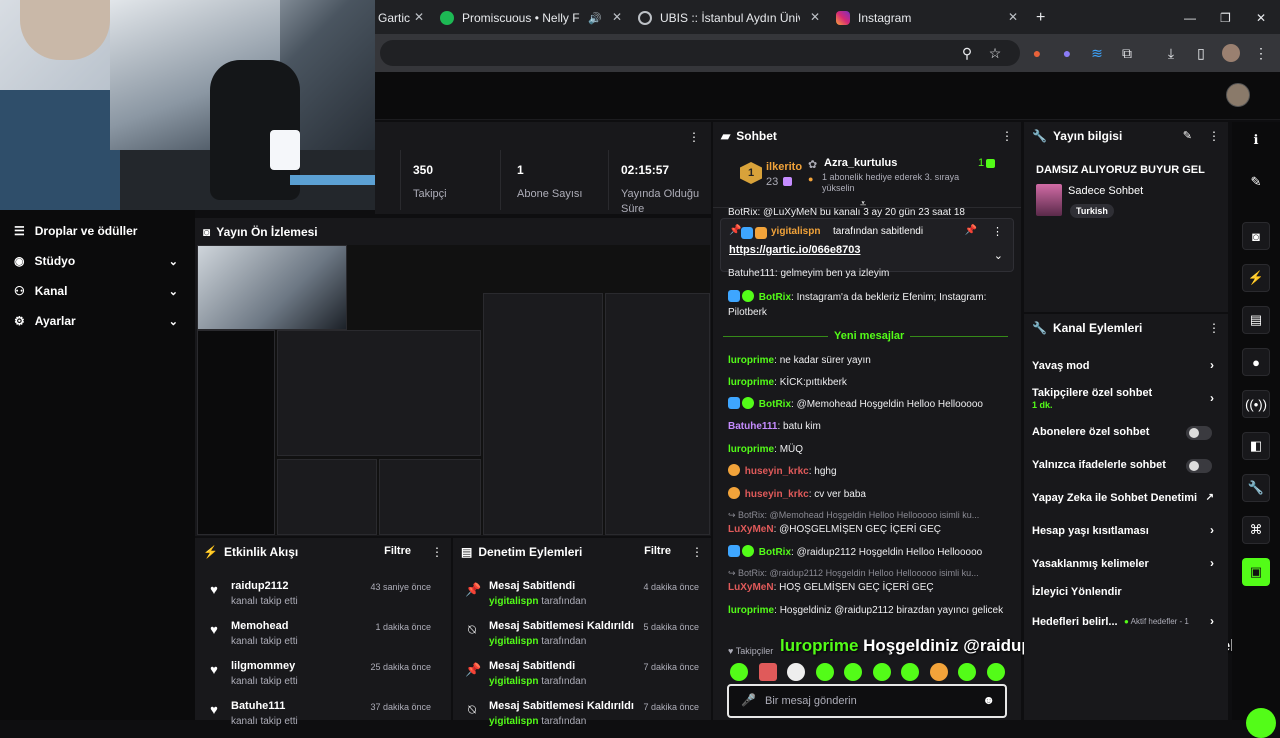 The width and height of the screenshot is (1280, 738). I want to click on pinned-link: https://gartic.io/066e8703, so click(794, 250).